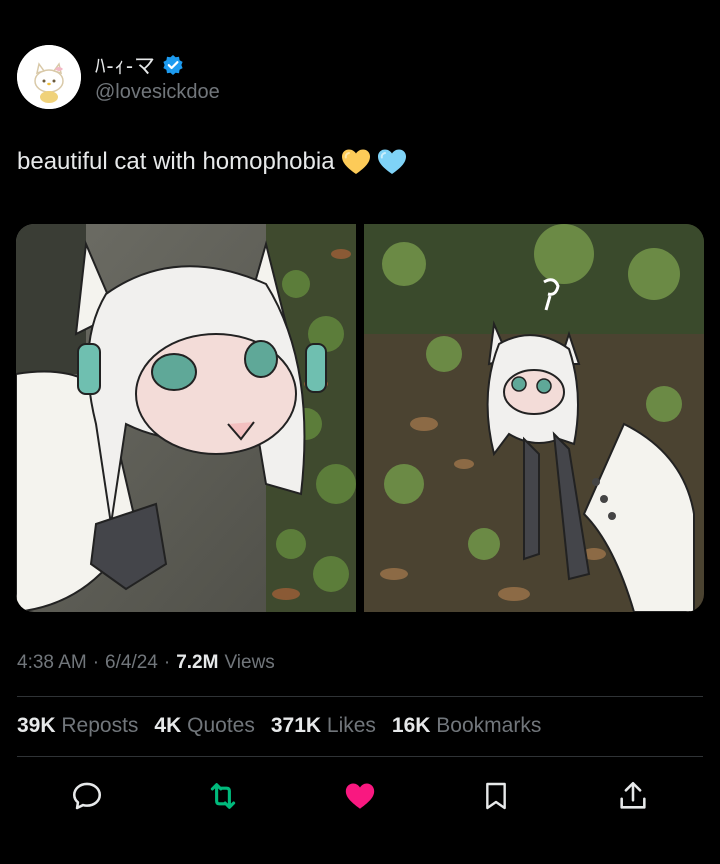 The width and height of the screenshot is (720, 864). What do you see at coordinates (176, 161) in the screenshot?
I see `tweet-body: beautiful cat with homophobia` at bounding box center [176, 161].